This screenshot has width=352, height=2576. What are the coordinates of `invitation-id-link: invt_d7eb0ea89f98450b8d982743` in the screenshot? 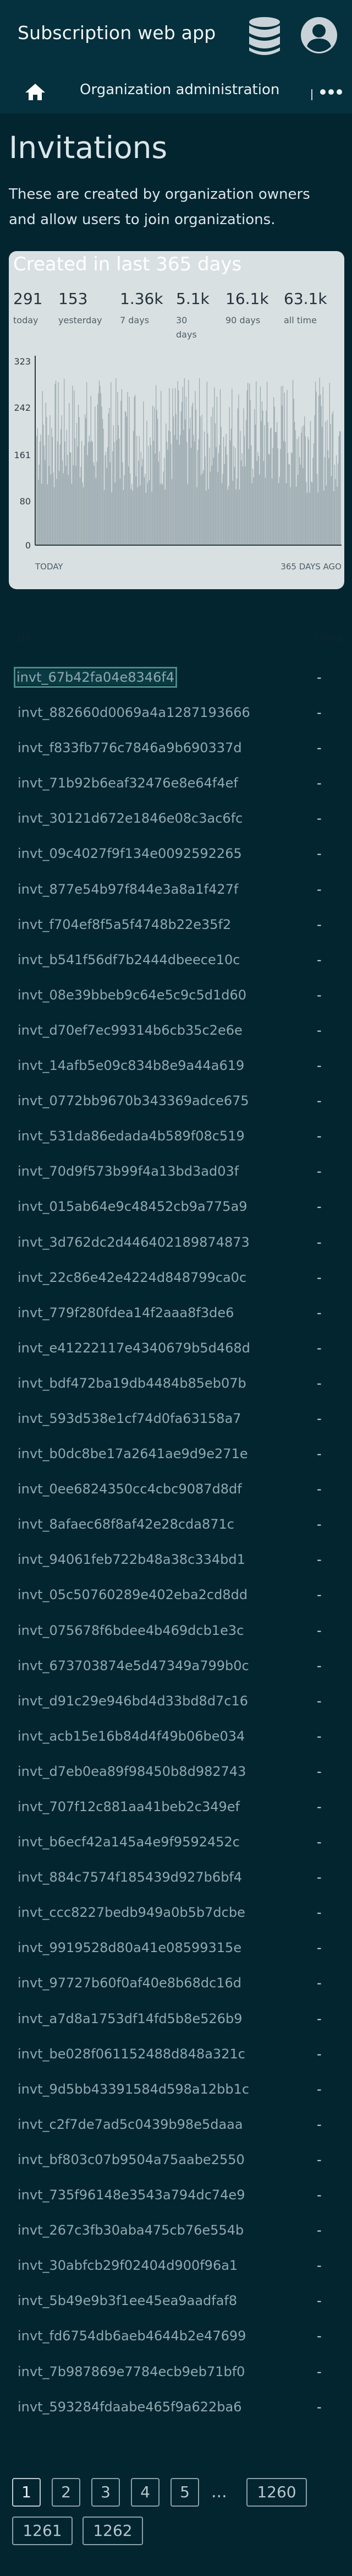 It's located at (132, 1772).